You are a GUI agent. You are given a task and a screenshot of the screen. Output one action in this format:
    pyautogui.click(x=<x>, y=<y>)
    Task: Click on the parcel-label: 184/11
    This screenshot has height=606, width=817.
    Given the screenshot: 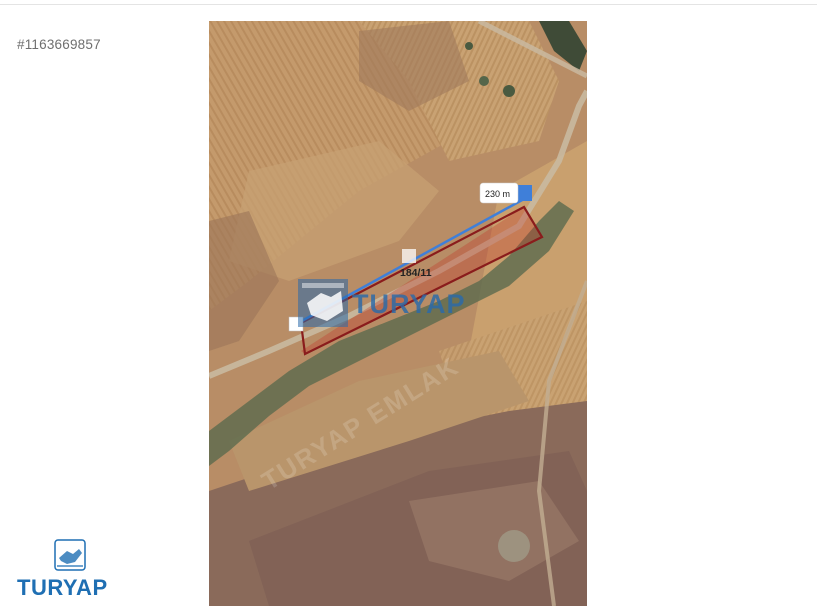 What is the action you would take?
    pyautogui.click(x=416, y=273)
    